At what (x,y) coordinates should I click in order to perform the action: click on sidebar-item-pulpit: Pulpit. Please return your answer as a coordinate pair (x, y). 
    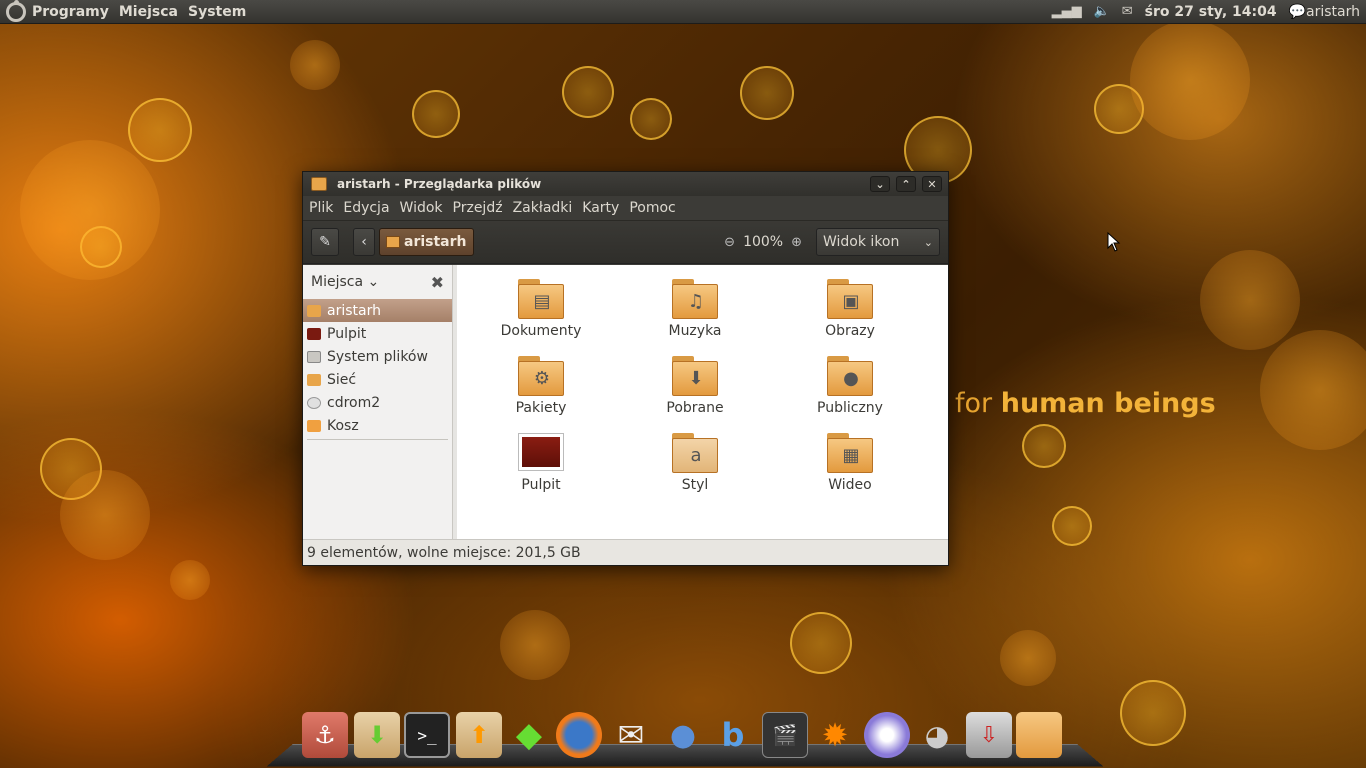
    Looking at the image, I should click on (377, 333).